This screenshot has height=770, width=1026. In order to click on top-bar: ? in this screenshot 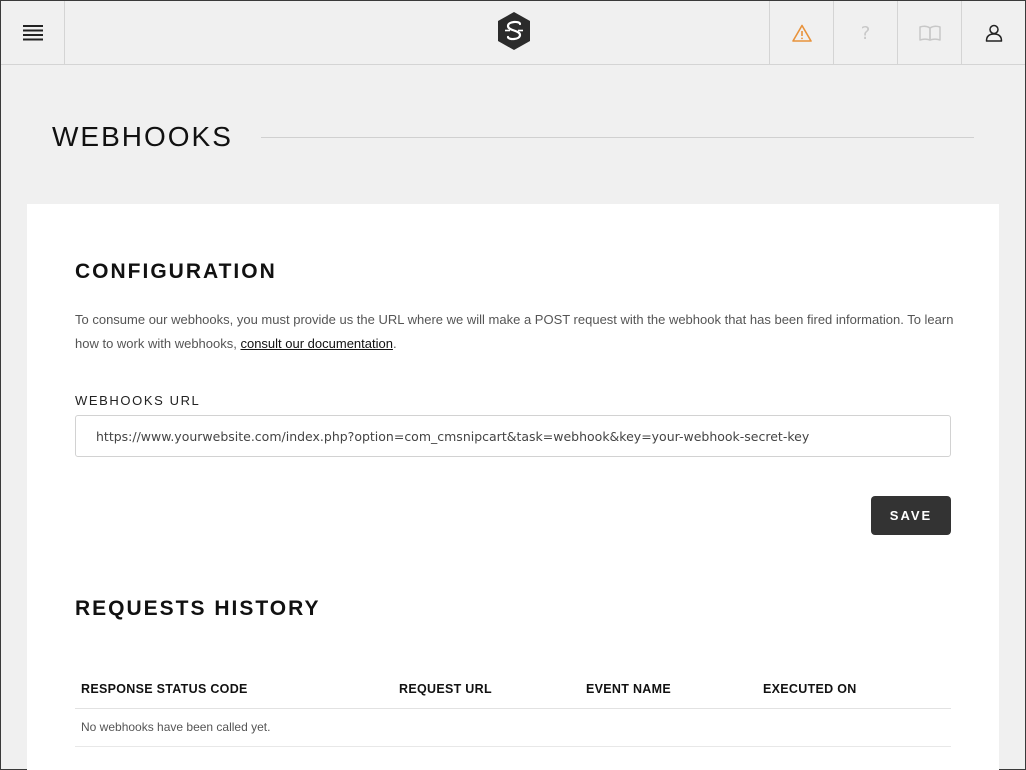, I will do `click(513, 33)`.